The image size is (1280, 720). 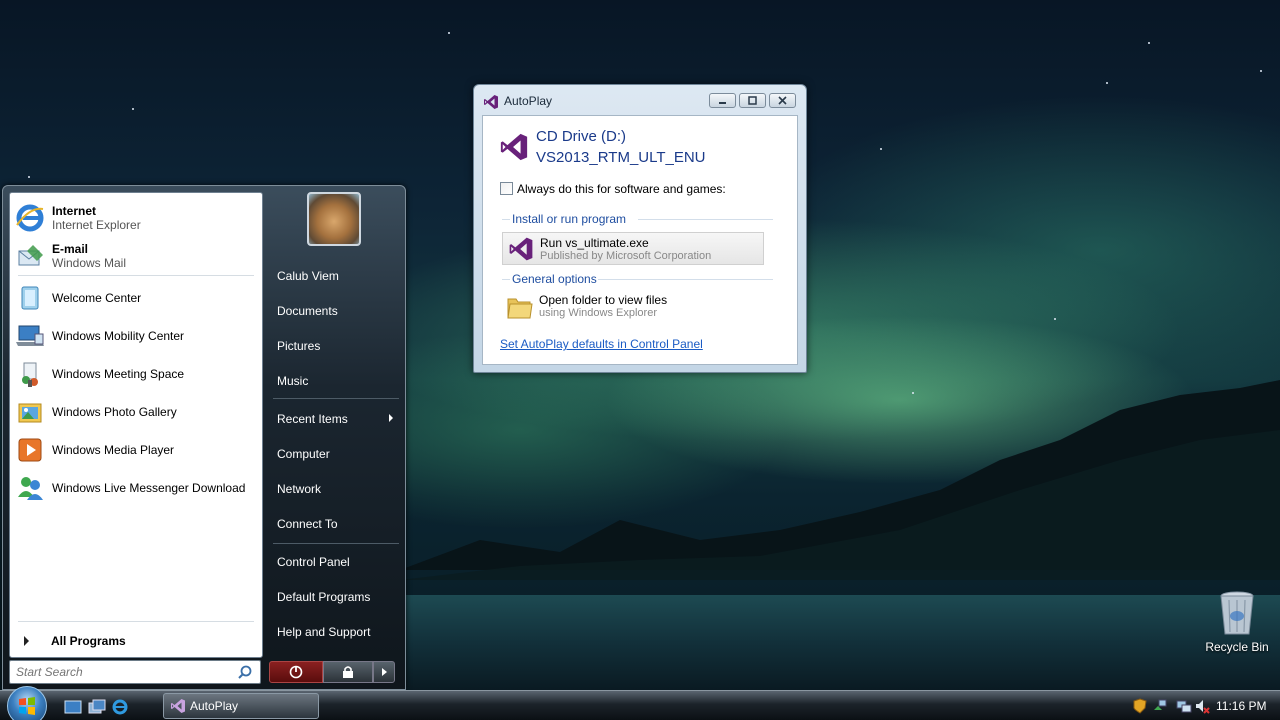 I want to click on start-search-input, so click(x=135, y=672).